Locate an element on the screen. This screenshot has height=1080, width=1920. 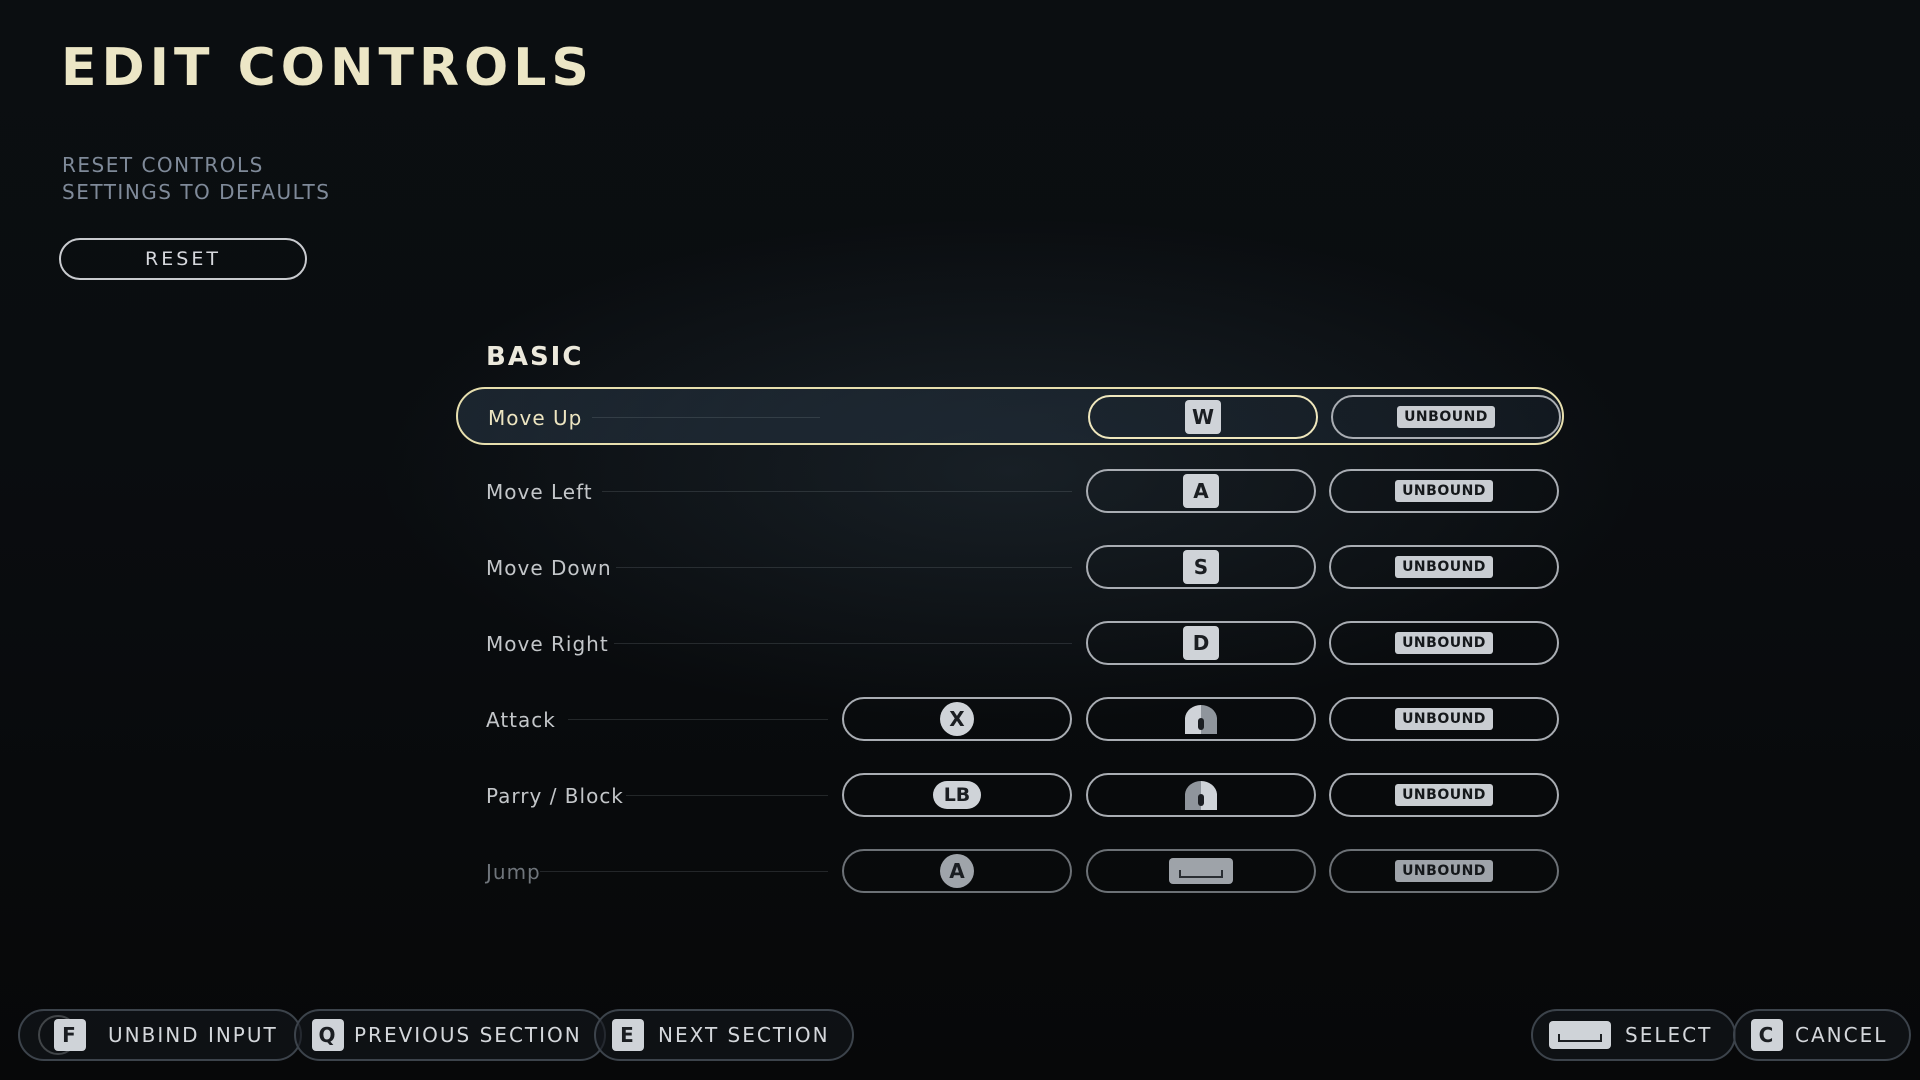
binding-row-move-up: Move Up W UNBOUND is located at coordinates (1010, 416).